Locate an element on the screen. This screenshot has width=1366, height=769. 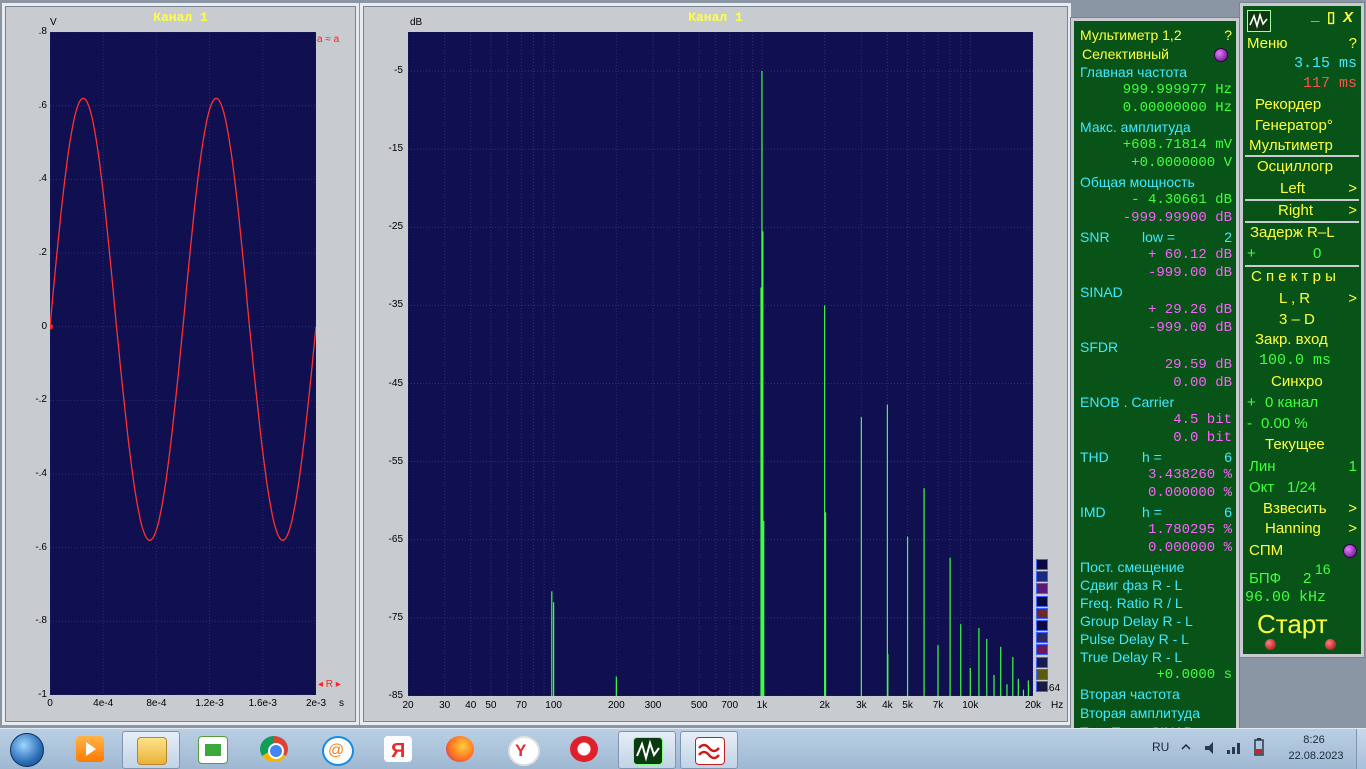
spec-x-tick: 10k is located at coordinates (970, 705).